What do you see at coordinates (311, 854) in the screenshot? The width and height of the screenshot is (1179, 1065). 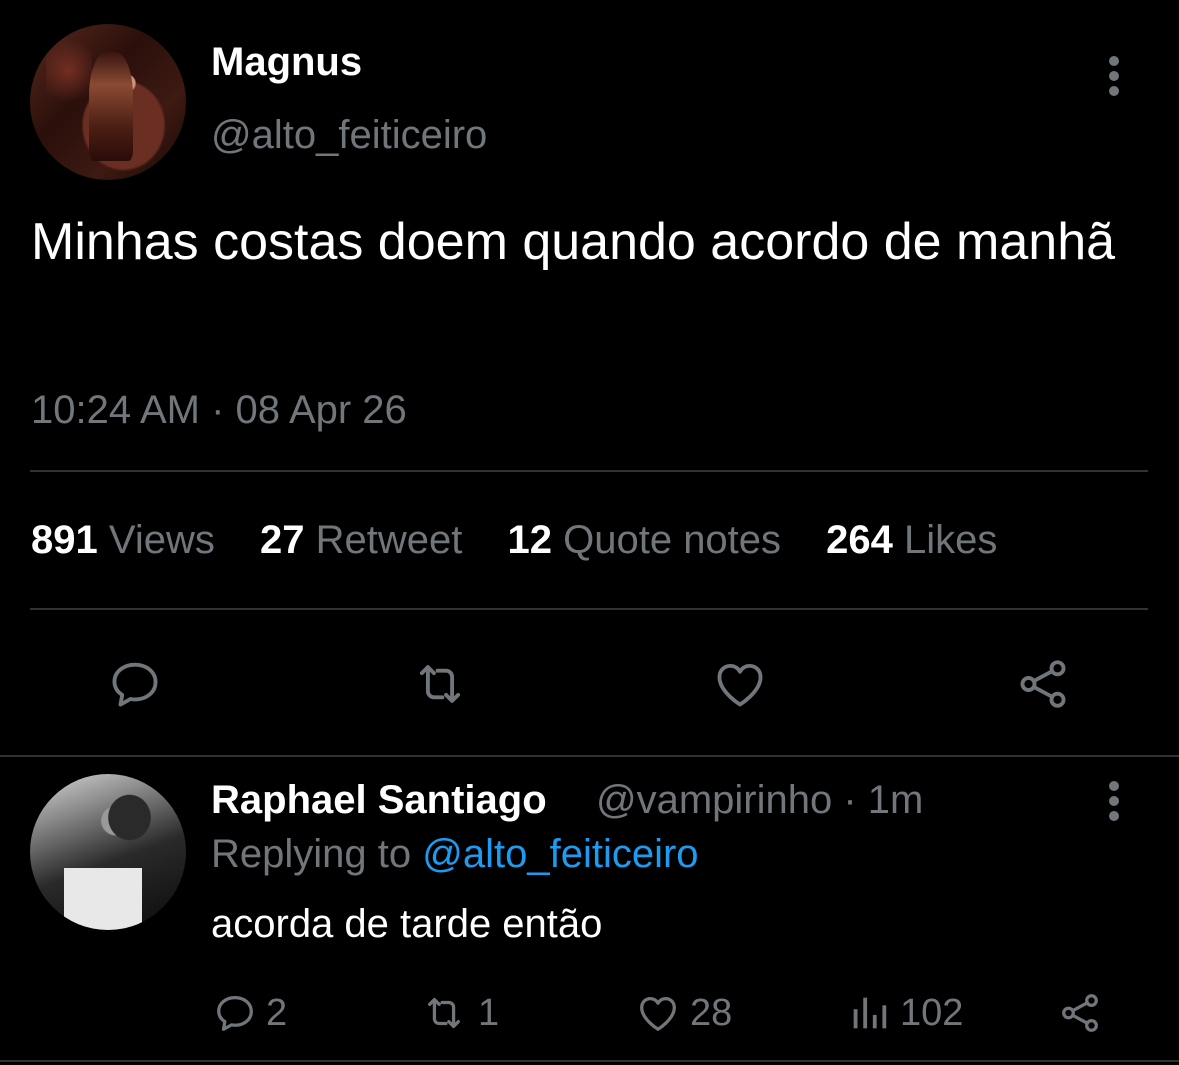 I see `replying-prefix: Replying to` at bounding box center [311, 854].